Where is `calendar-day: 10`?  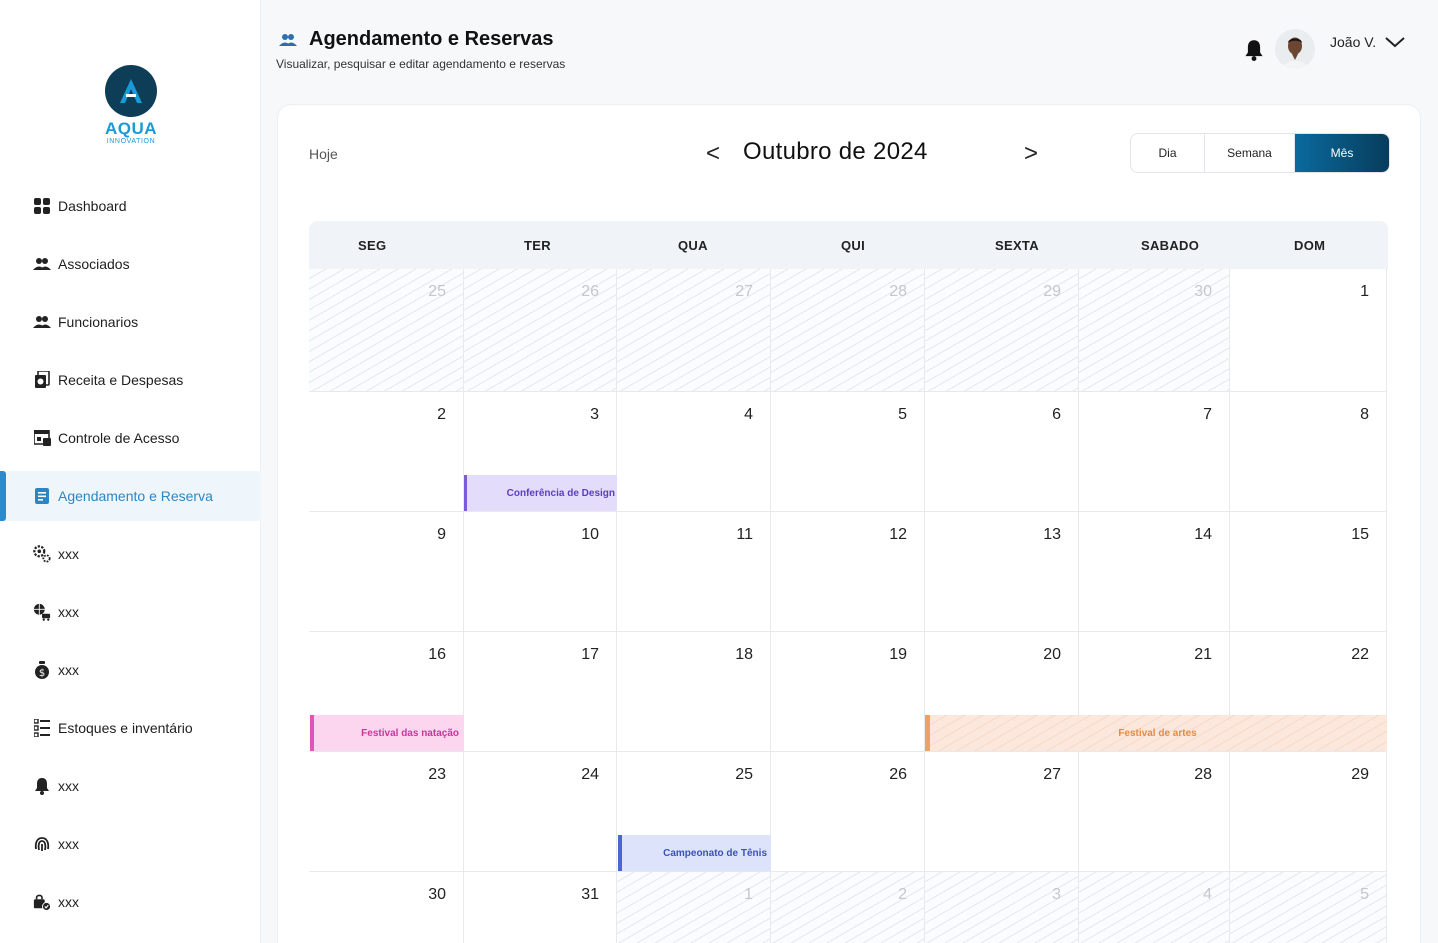
calendar-day: 10 is located at coordinates (540, 572).